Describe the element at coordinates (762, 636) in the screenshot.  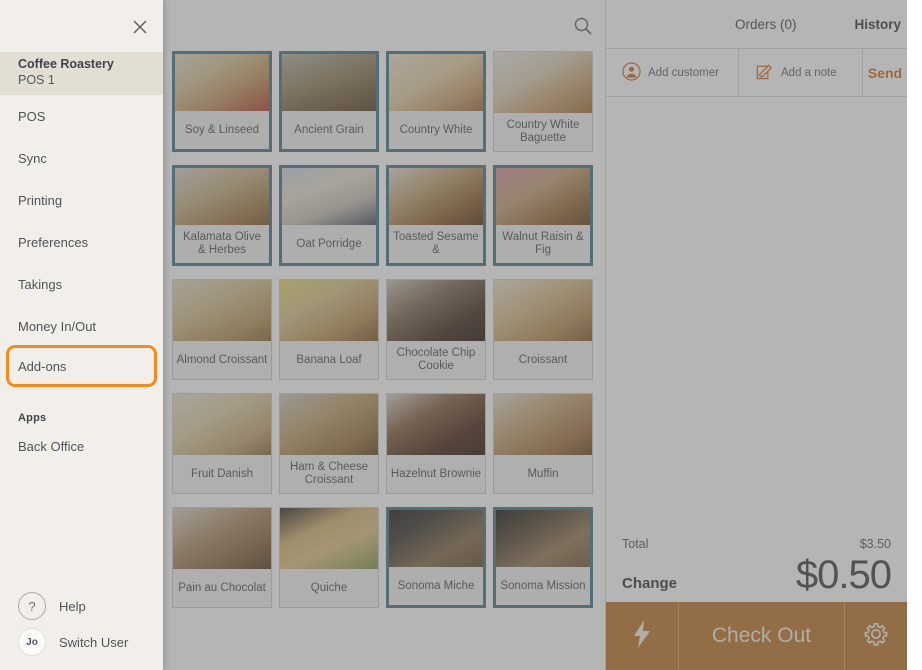
I see `check-out-button: Check Out` at that location.